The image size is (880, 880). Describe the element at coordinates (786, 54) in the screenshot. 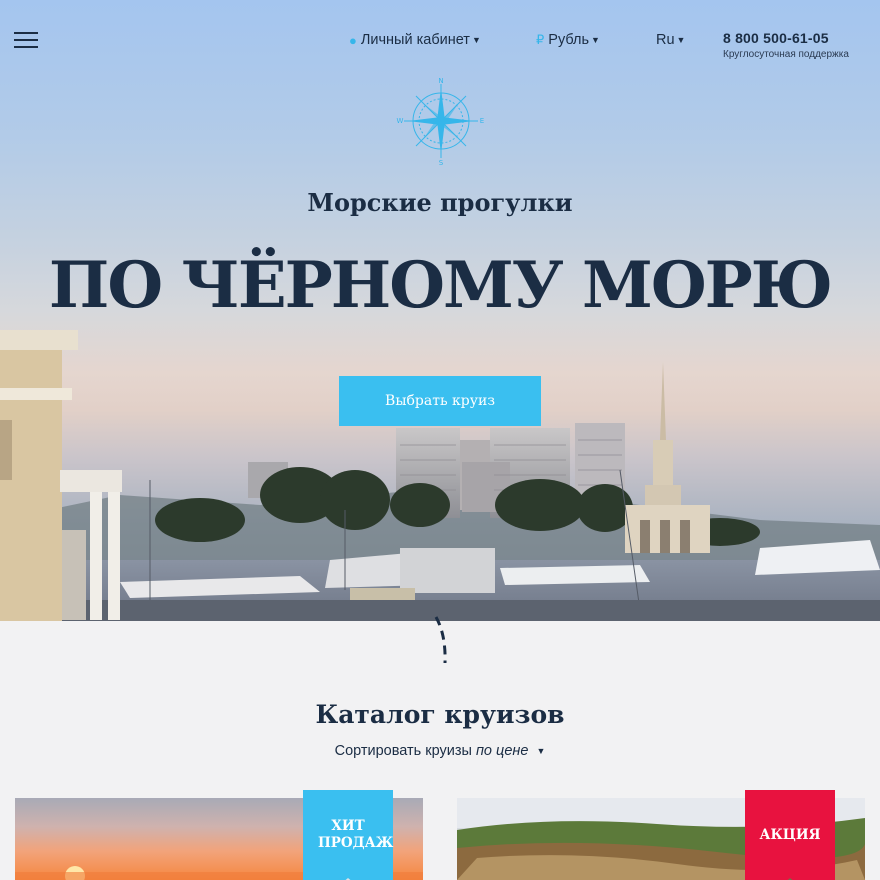

I see `phone-note: Круглосуточная поддержка` at that location.